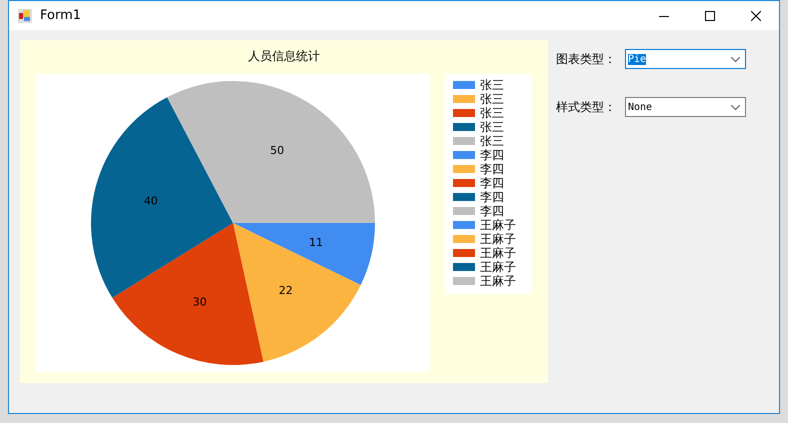 The width and height of the screenshot is (788, 423). Describe the element at coordinates (151, 201) in the screenshot. I see `slice-label: 40` at that location.